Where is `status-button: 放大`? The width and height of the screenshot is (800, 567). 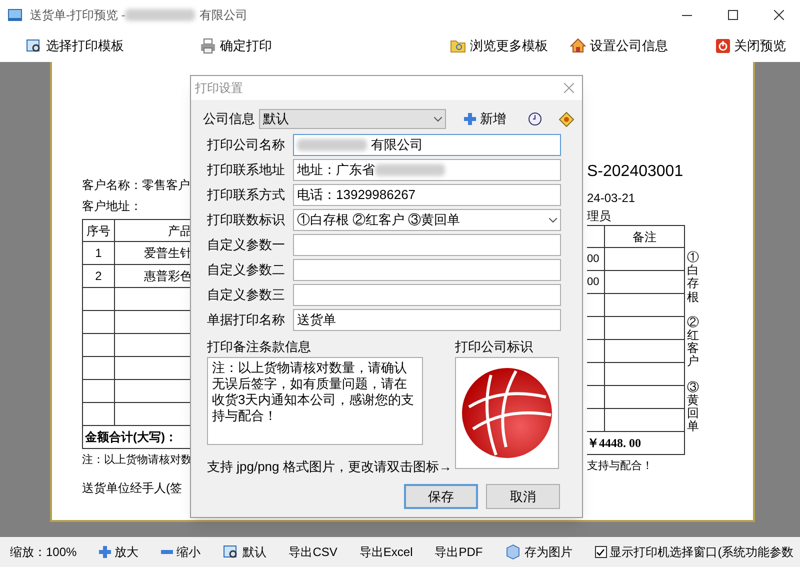
status-button: 放大 is located at coordinates (118, 552).